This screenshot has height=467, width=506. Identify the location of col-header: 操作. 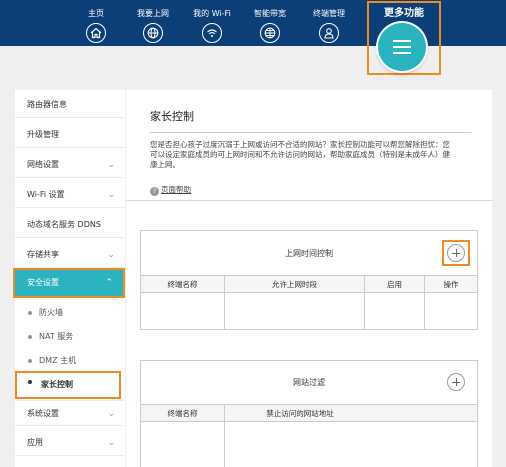
(451, 284).